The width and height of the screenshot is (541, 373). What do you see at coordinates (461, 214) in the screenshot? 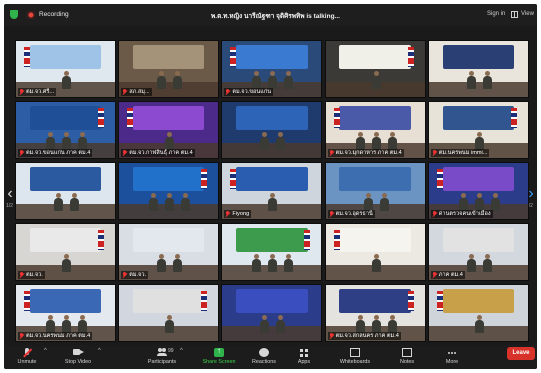
I see `participant-name-label: ด่านตรวจคนเข้าเมือง` at bounding box center [461, 214].